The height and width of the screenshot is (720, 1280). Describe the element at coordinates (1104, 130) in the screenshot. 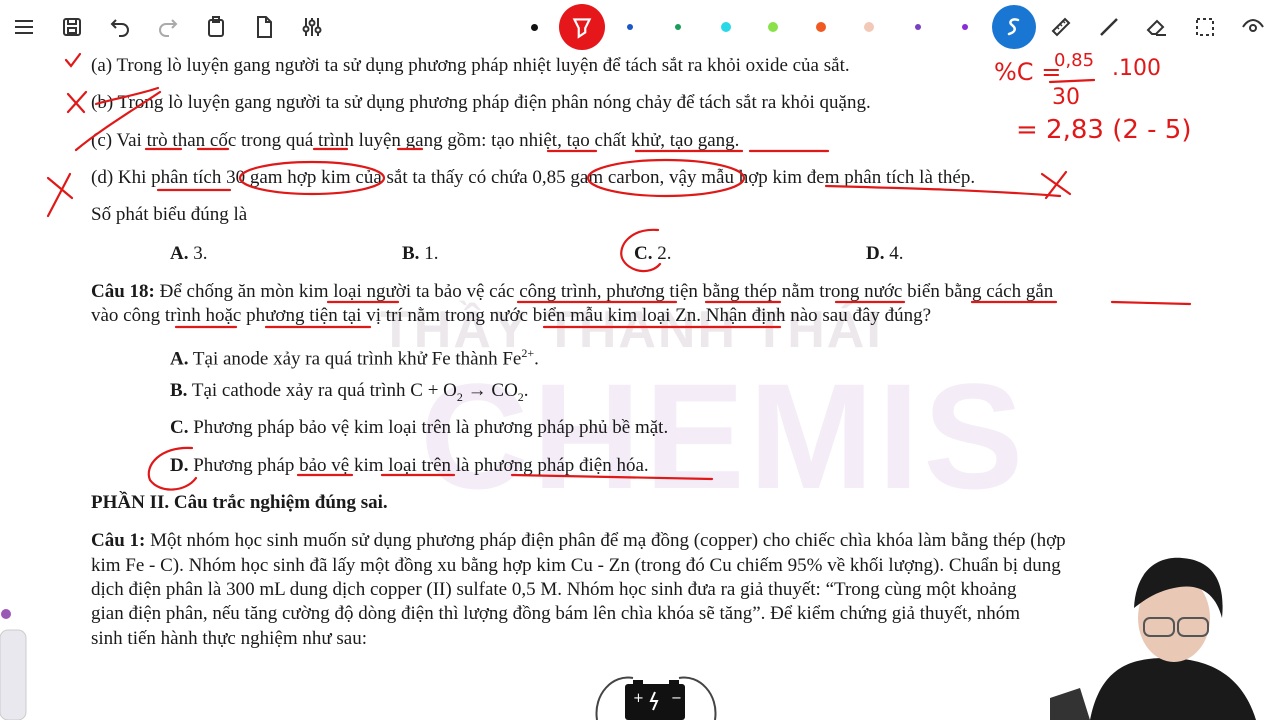

I see `ink-result: = 2,83 (2 - 5)` at that location.